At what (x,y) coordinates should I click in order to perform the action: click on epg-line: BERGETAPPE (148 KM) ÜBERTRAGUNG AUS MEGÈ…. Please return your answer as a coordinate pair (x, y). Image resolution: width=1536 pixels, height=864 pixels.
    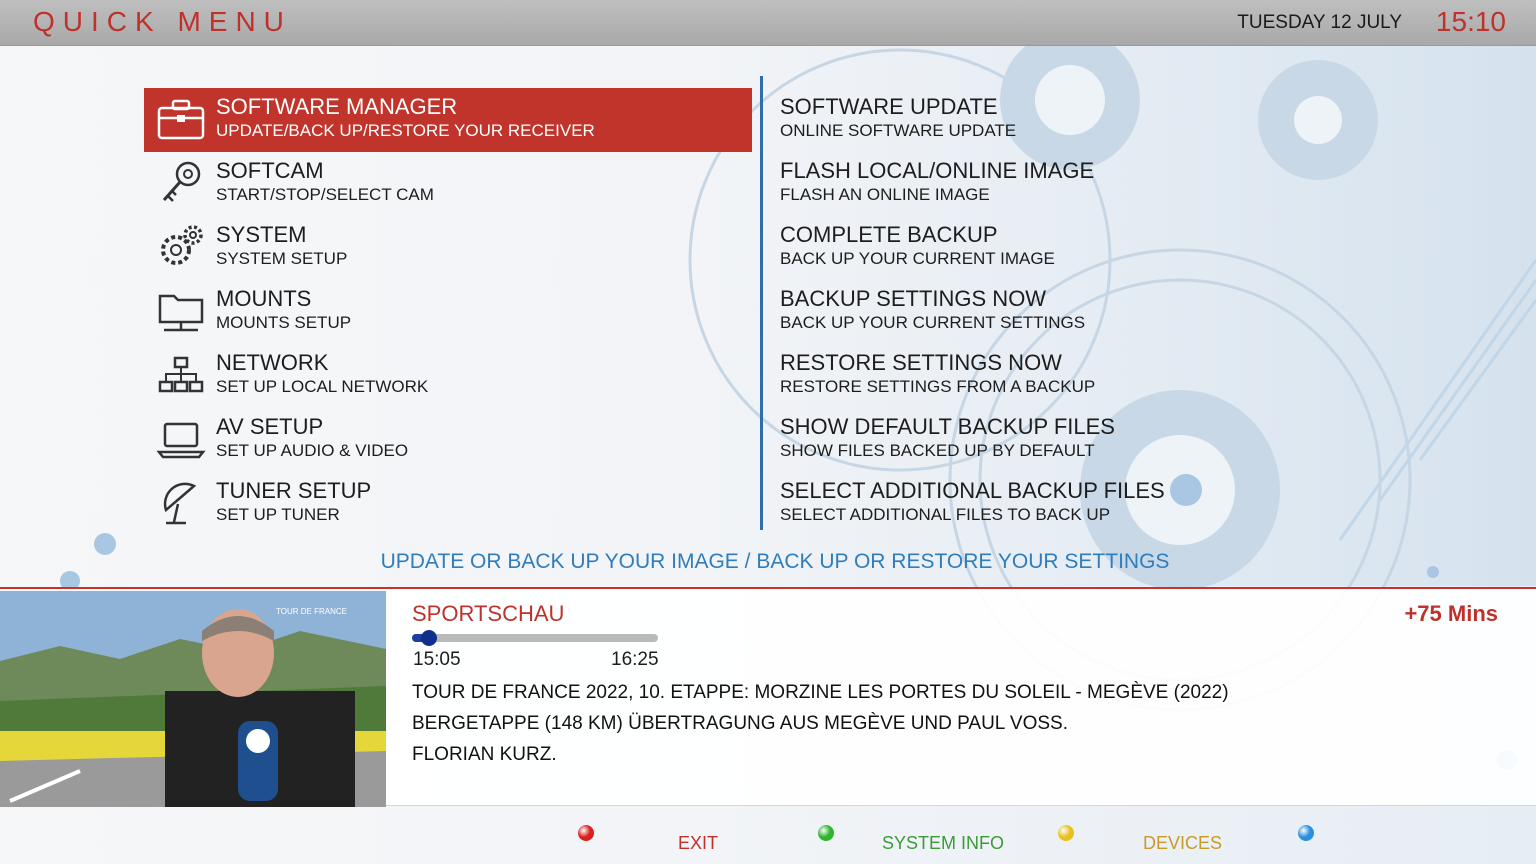
    Looking at the image, I should click on (740, 723).